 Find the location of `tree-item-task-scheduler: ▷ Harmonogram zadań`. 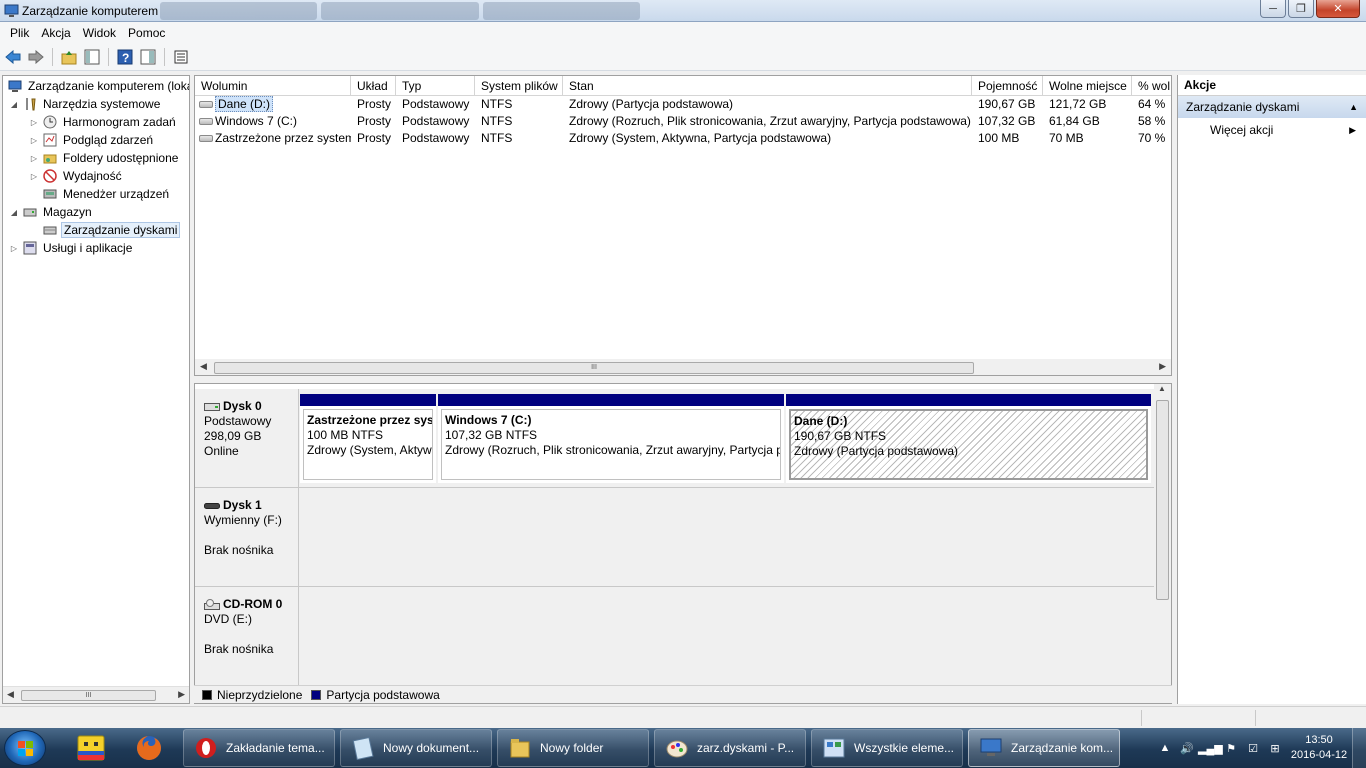

tree-item-task-scheduler: ▷ Harmonogram zadań is located at coordinates (103, 122).